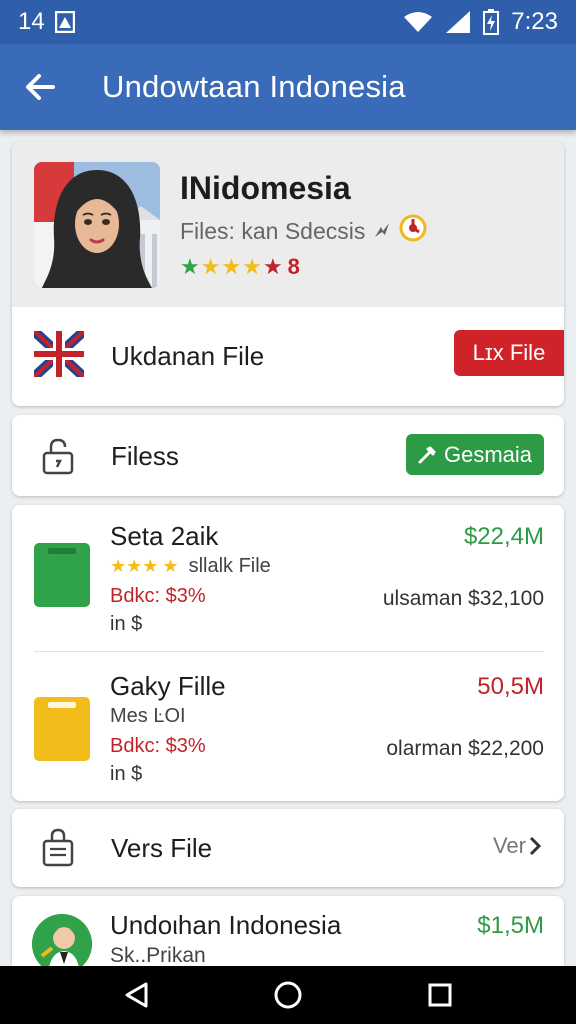 This screenshot has width=576, height=1024. Describe the element at coordinates (382, 231) in the screenshot. I see `share-icon` at that location.